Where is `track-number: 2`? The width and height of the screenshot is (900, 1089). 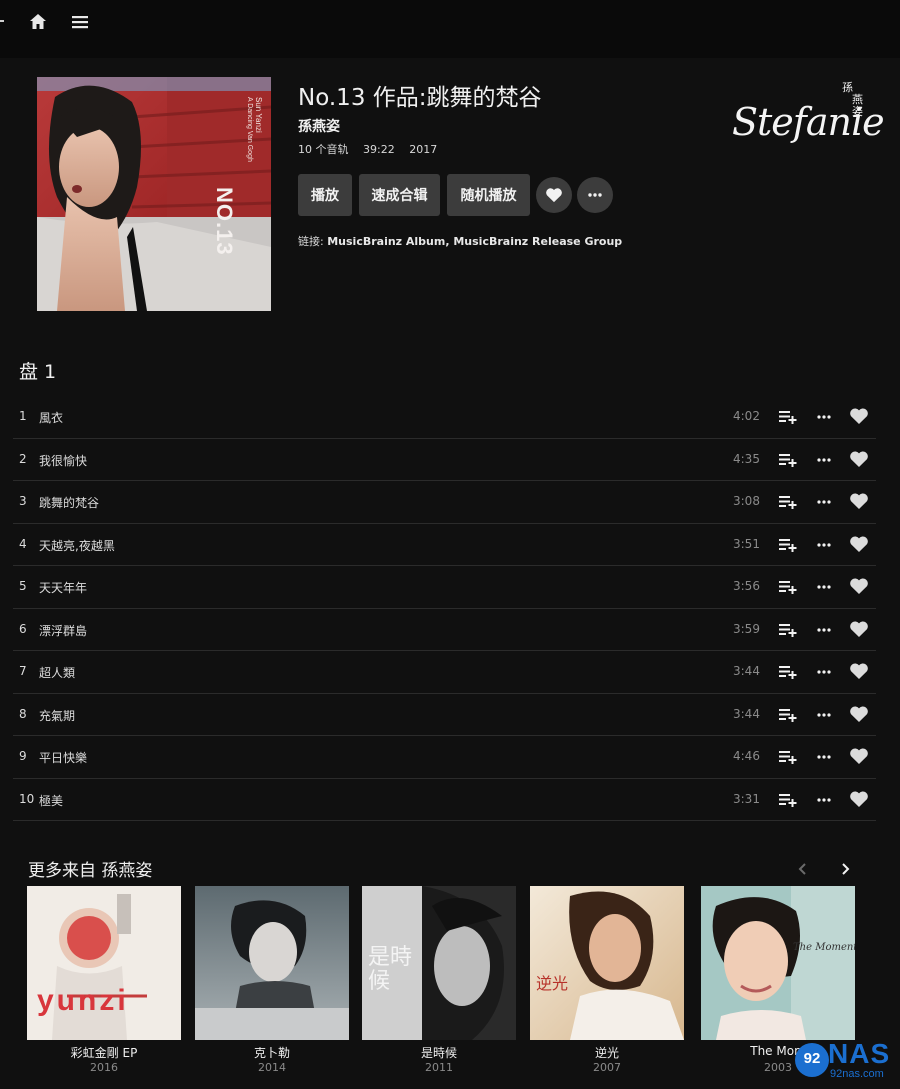
track-number: 2 is located at coordinates (23, 458).